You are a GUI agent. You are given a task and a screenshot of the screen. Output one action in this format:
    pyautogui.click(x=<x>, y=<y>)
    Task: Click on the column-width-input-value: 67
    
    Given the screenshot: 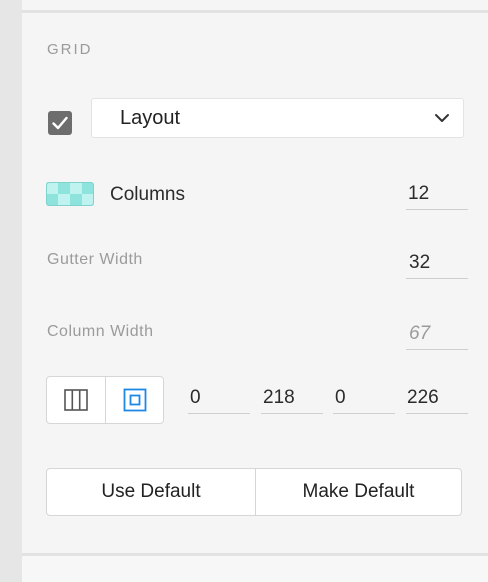 What is the action you would take?
    pyautogui.click(x=420, y=333)
    